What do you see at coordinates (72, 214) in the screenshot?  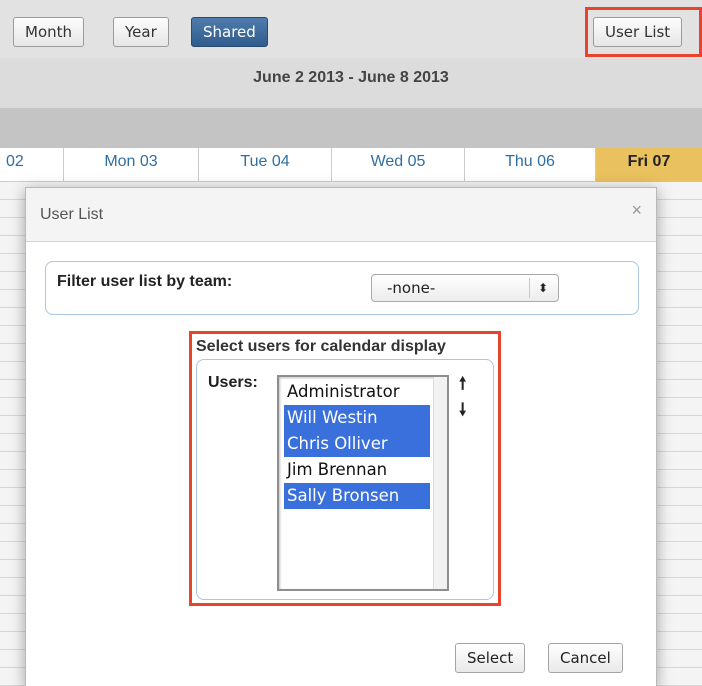 I see `dialog-title: User List` at bounding box center [72, 214].